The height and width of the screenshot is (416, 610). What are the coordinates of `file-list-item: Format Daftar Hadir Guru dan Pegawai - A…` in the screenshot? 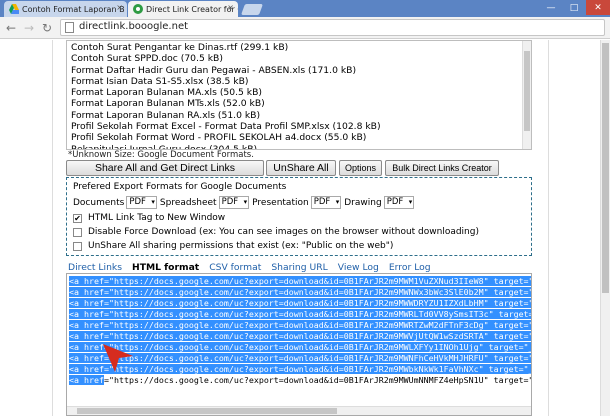 It's located at (301, 70).